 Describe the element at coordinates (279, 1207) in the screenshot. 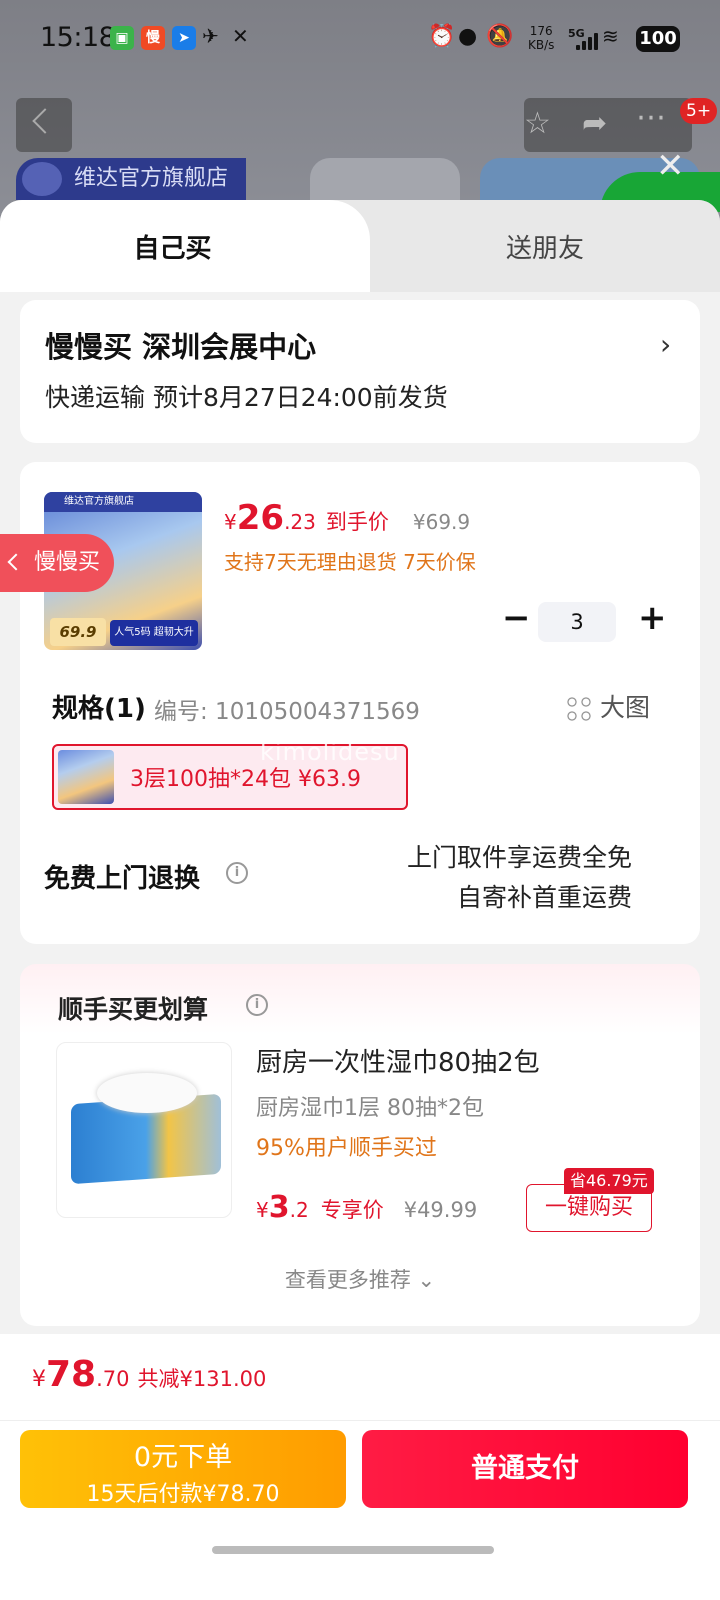

I see `upsell-price-integer: 3` at that location.